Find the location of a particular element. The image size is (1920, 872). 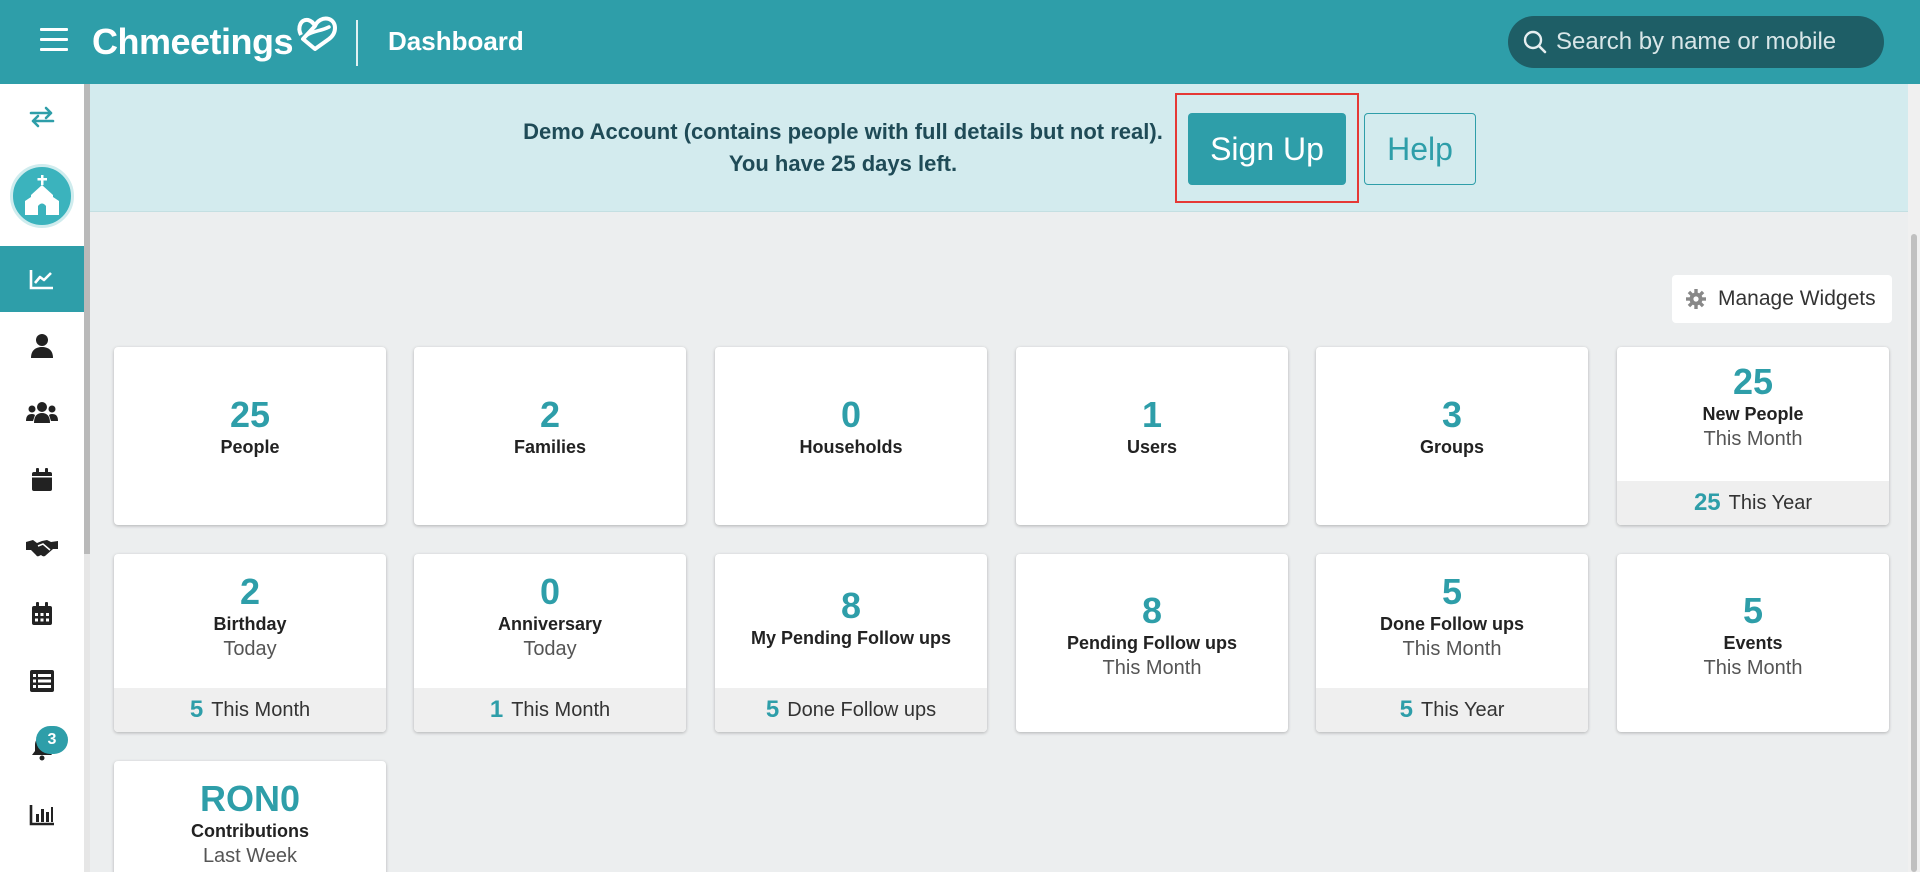

calendar-icon is located at coordinates (42, 479).